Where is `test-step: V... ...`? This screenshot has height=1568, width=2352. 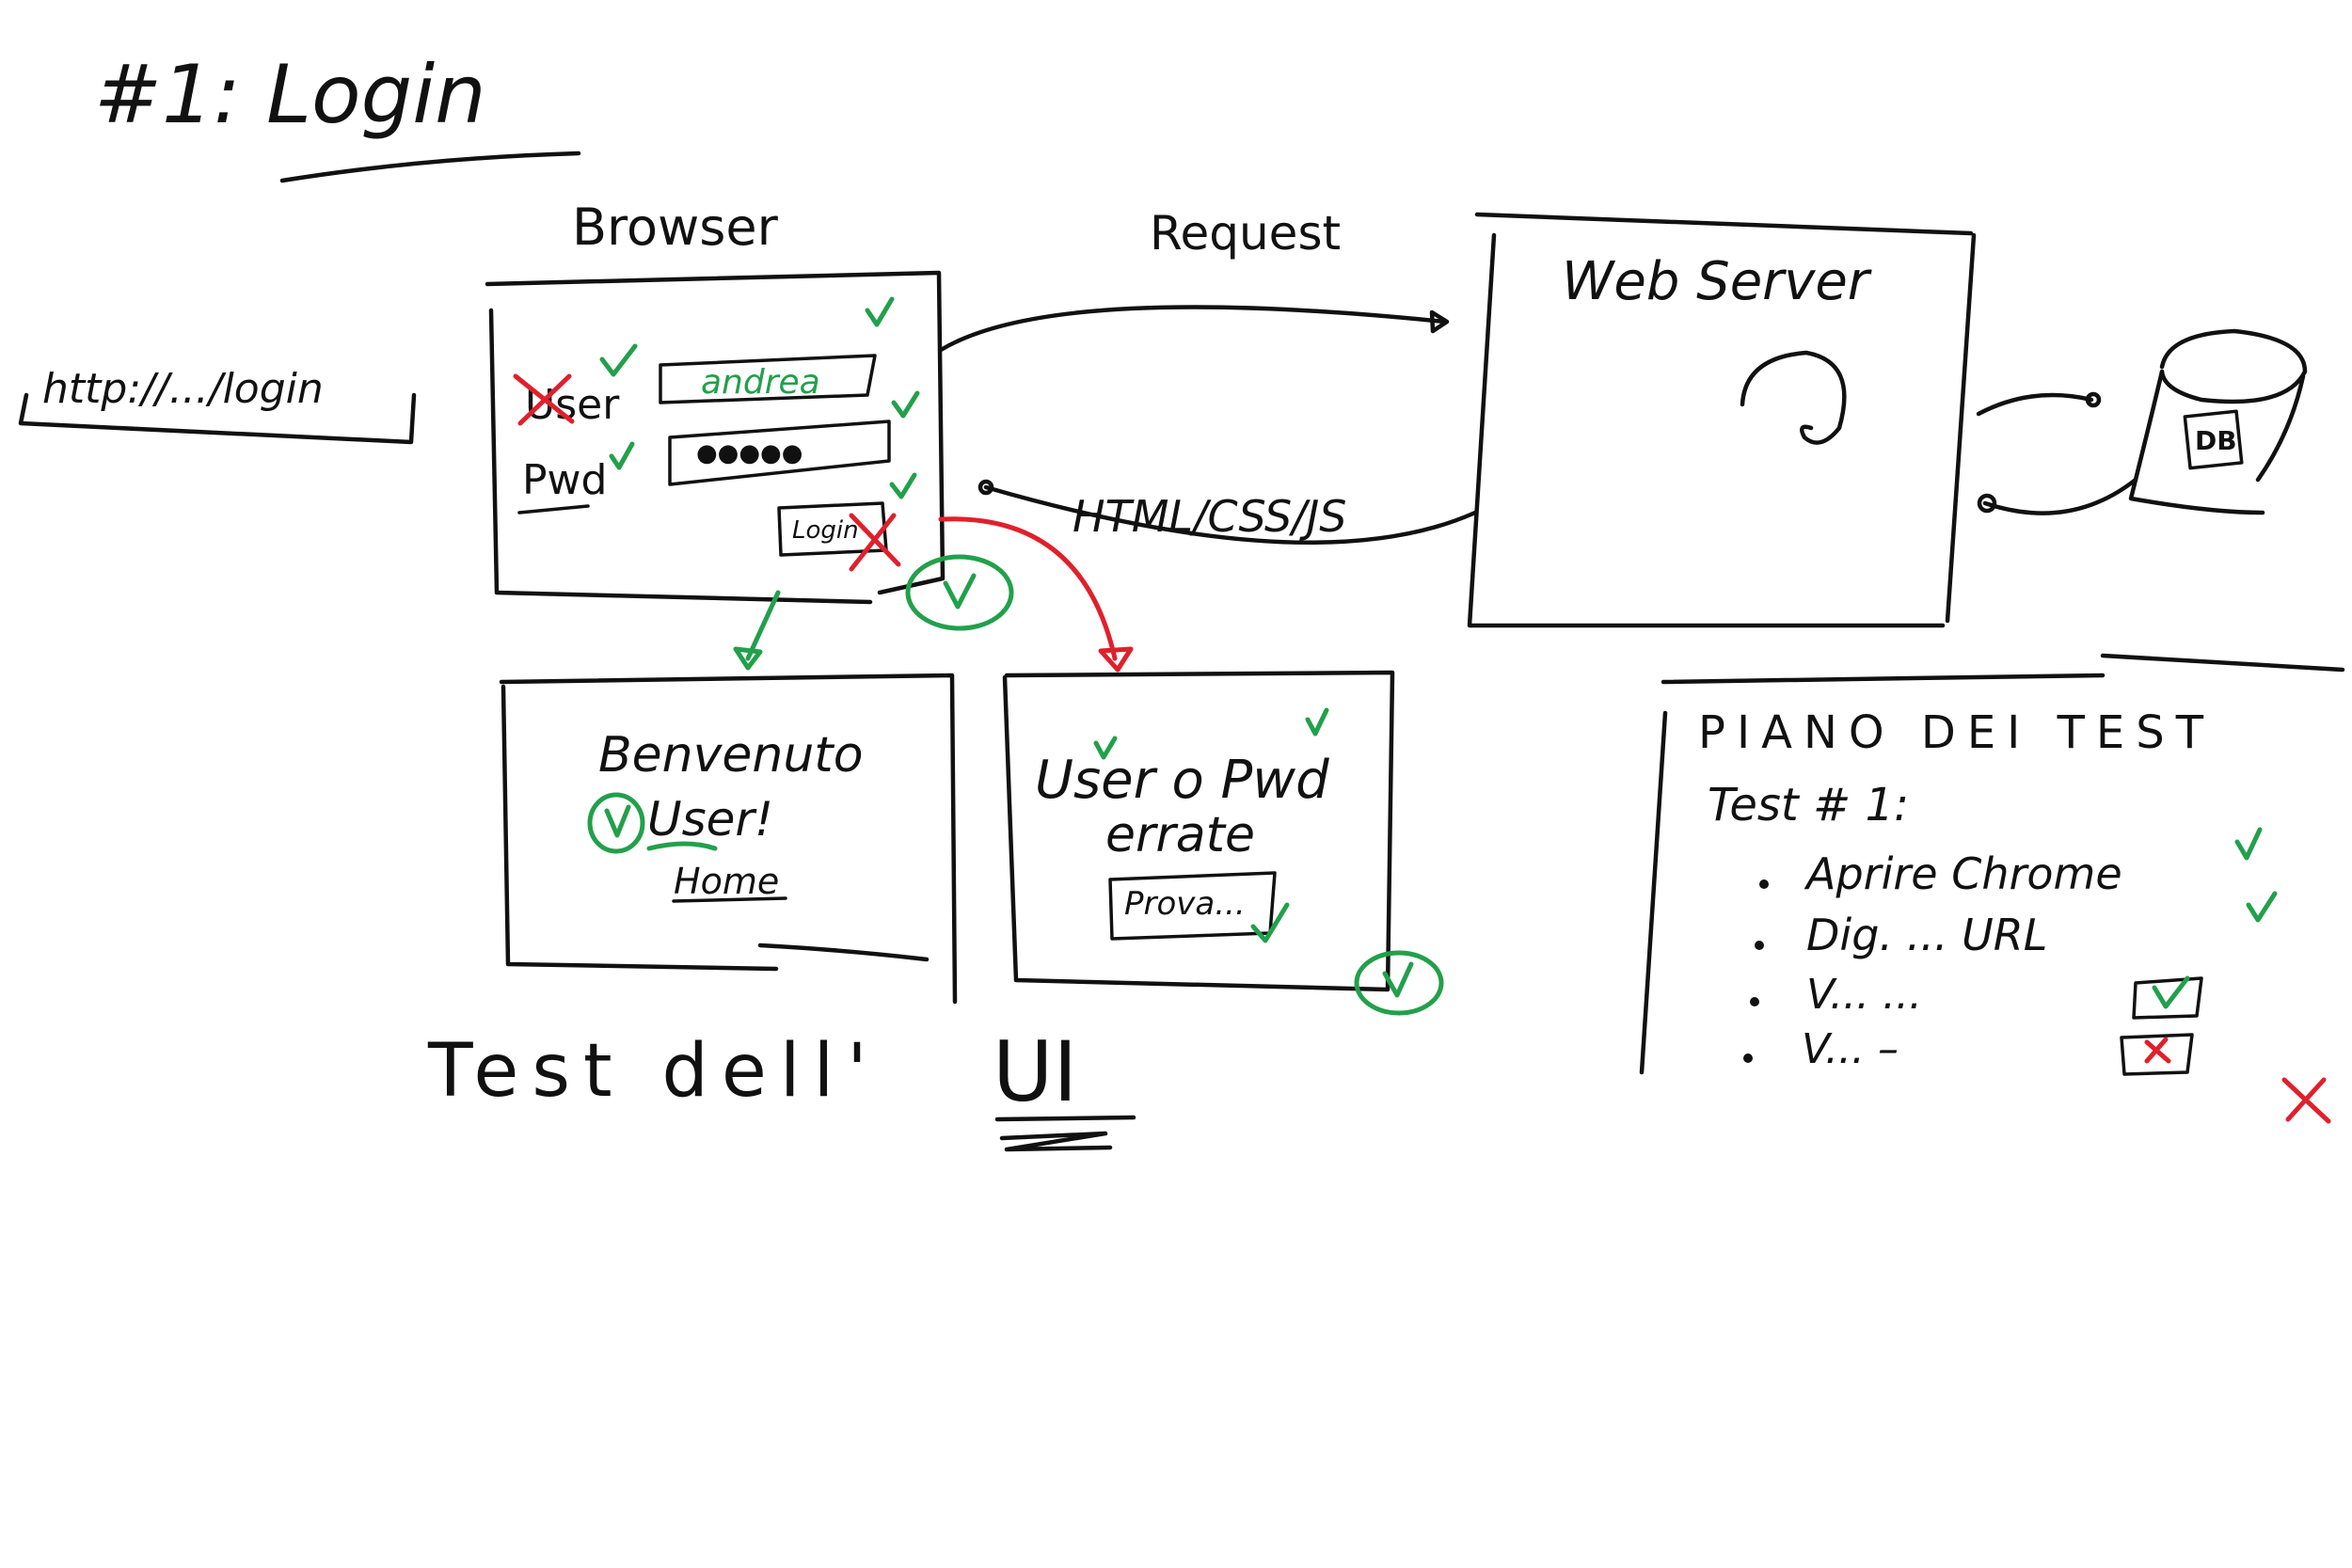
test-step: V... ... is located at coordinates (1976, 995).